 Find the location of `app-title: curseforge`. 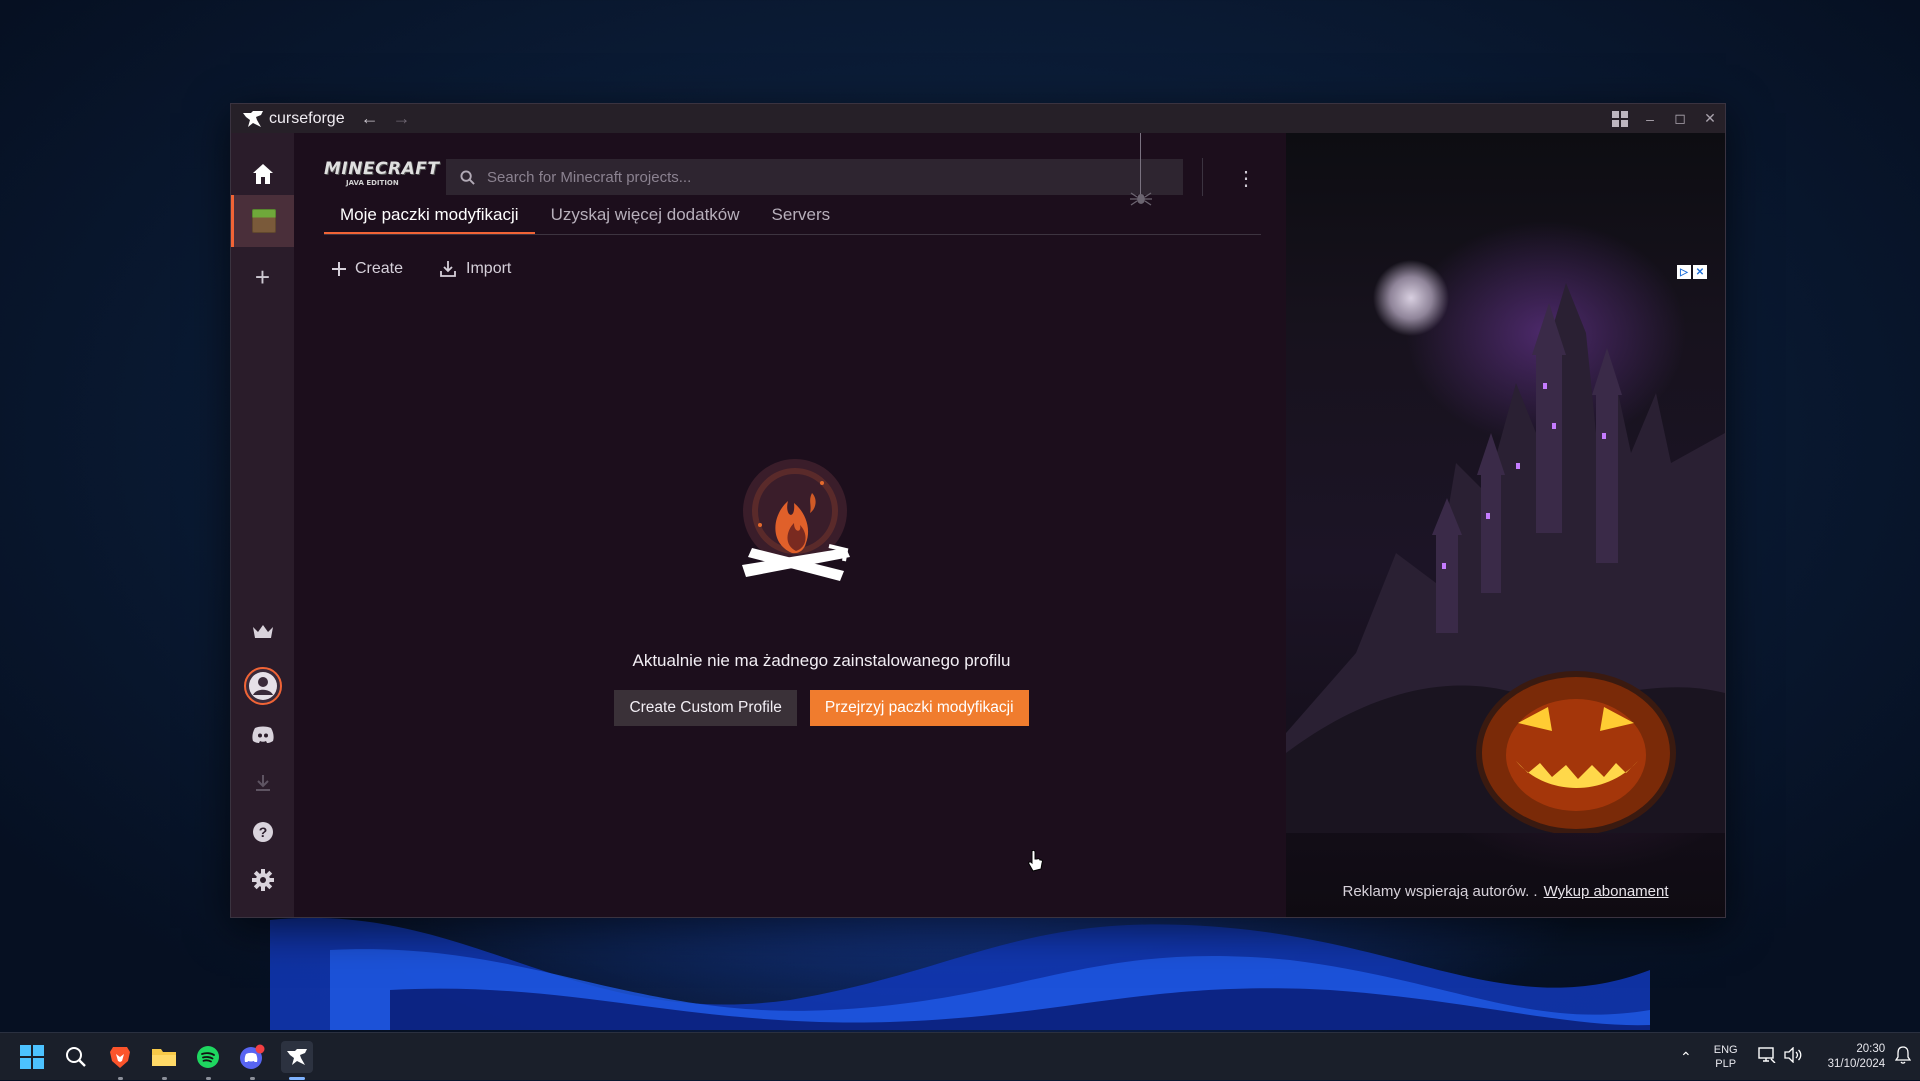

app-title: curseforge is located at coordinates (307, 118).